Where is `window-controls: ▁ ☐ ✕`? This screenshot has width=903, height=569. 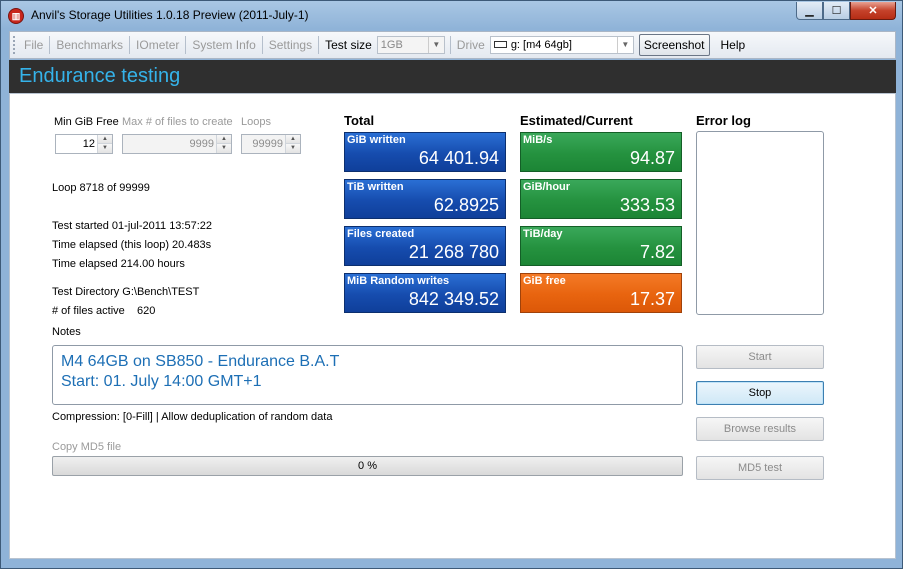 window-controls: ▁ ☐ ✕ is located at coordinates (846, 11).